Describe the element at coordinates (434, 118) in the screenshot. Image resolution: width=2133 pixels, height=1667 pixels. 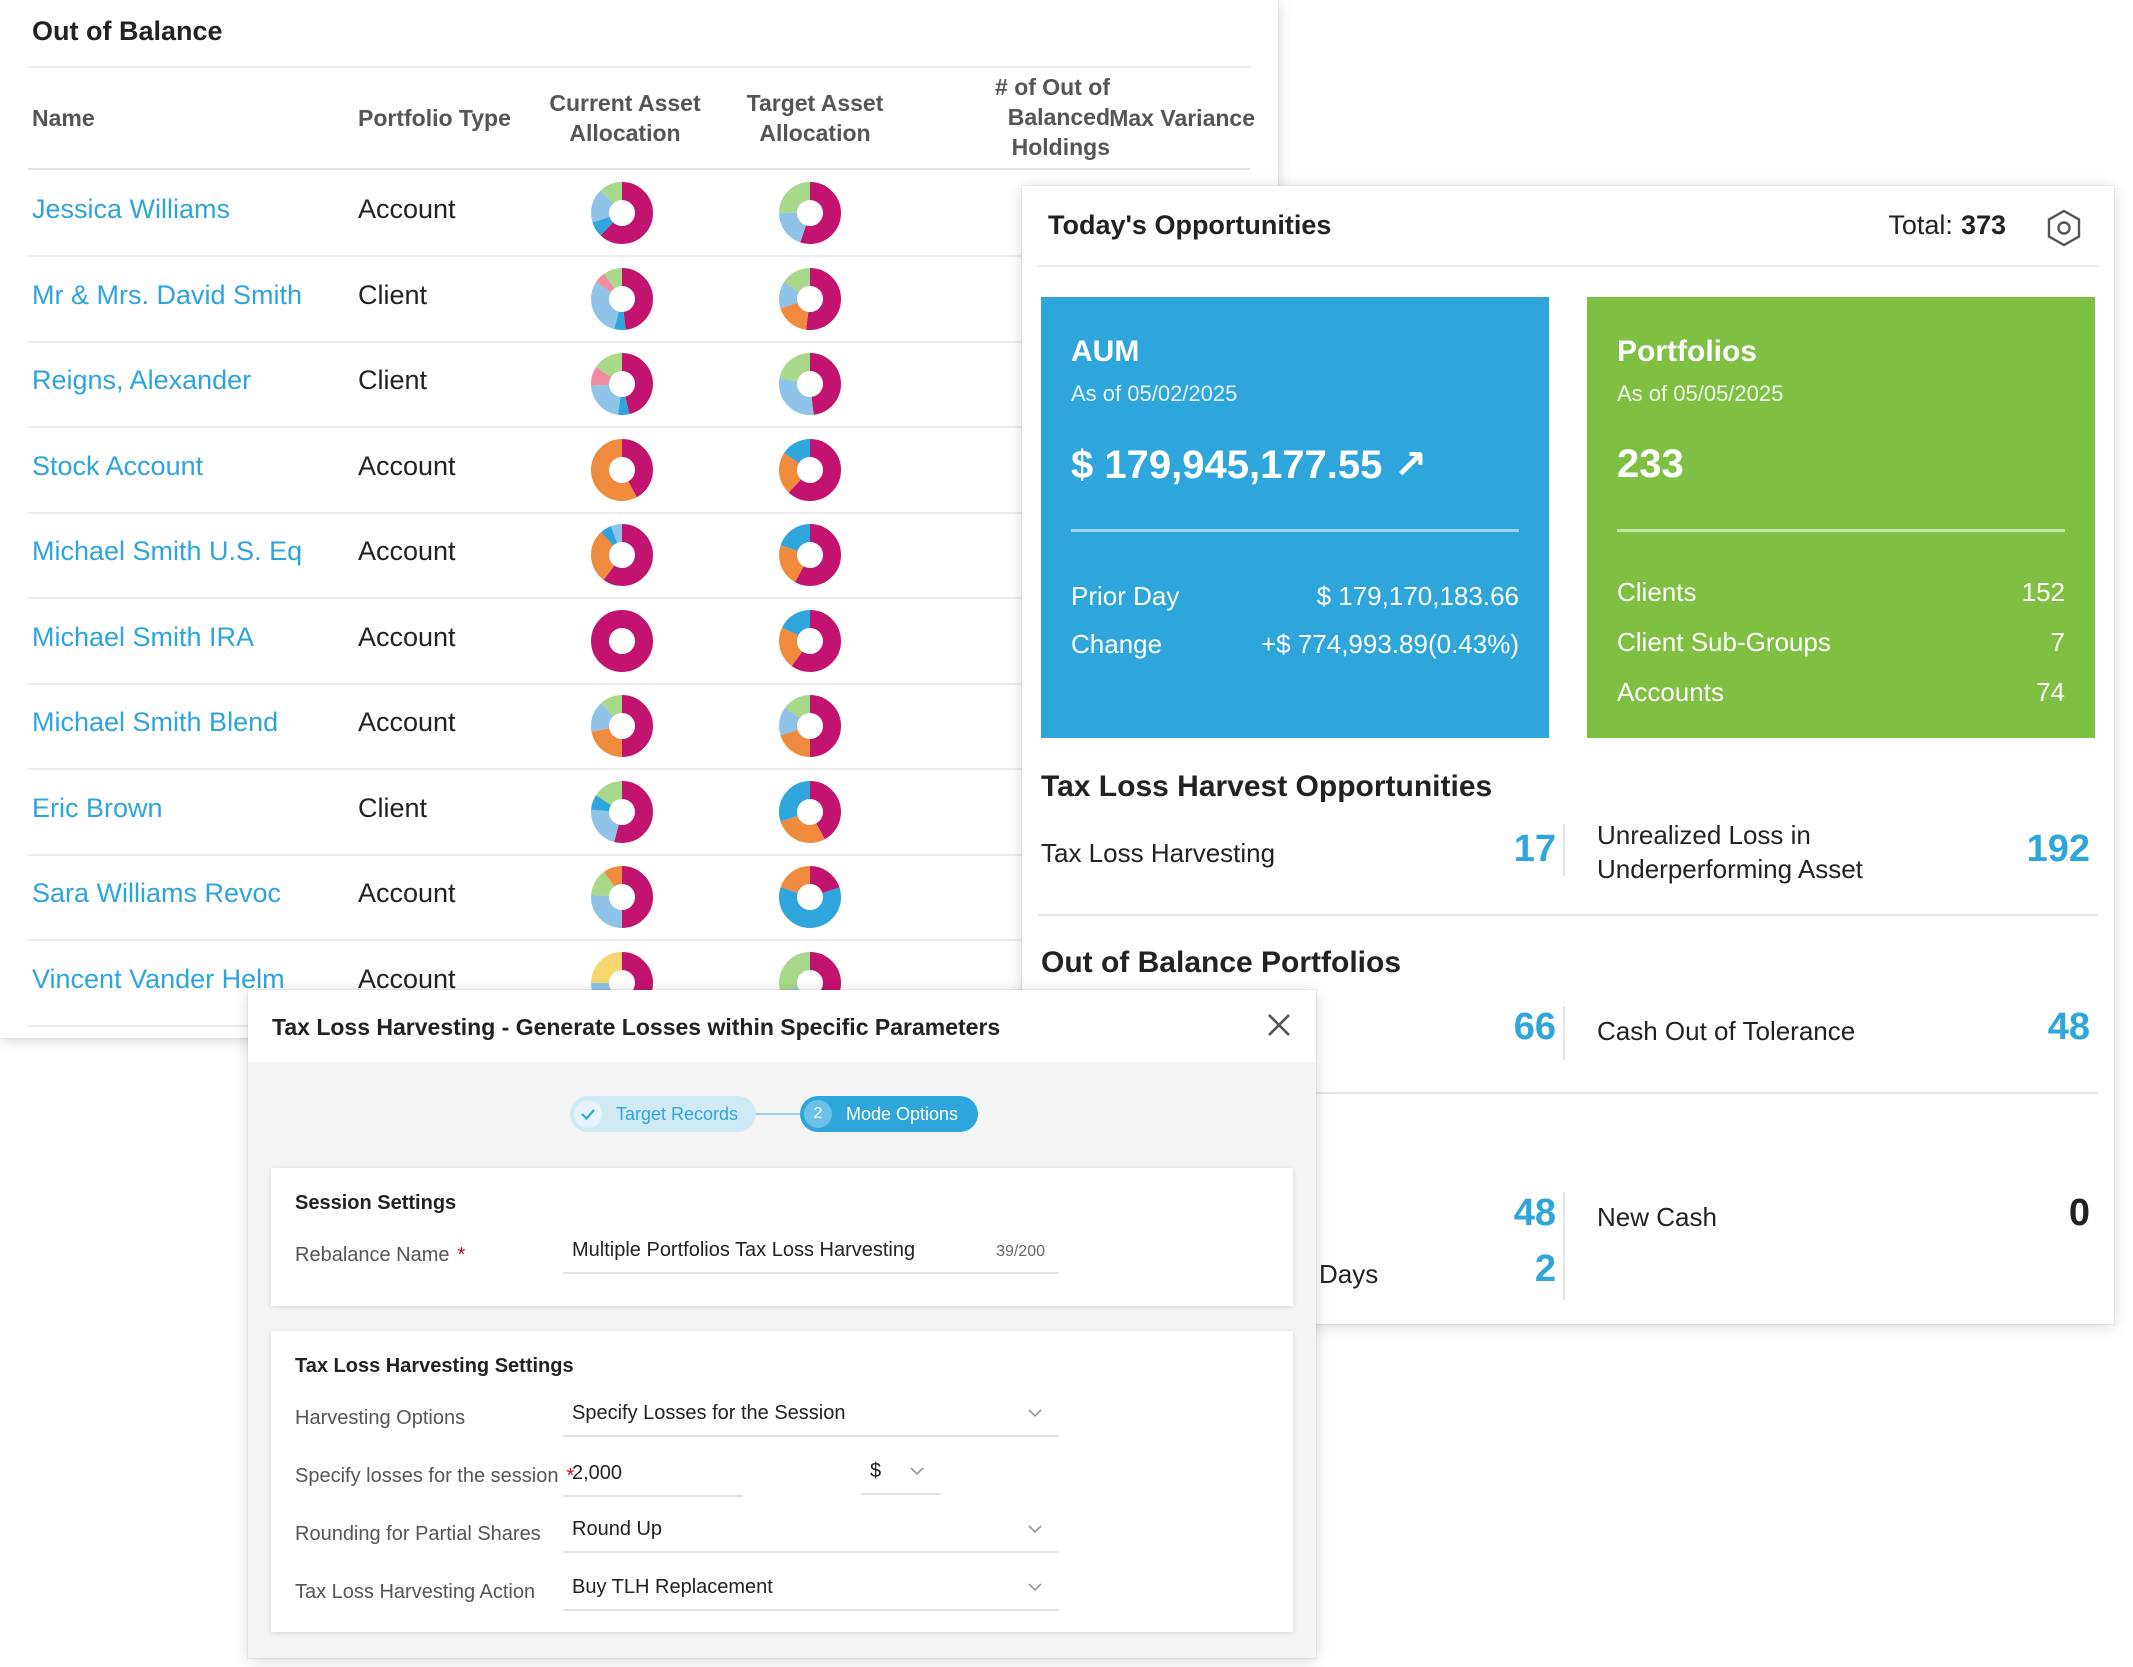
I see `column-header-portfolio-type: Portfolio Type` at that location.